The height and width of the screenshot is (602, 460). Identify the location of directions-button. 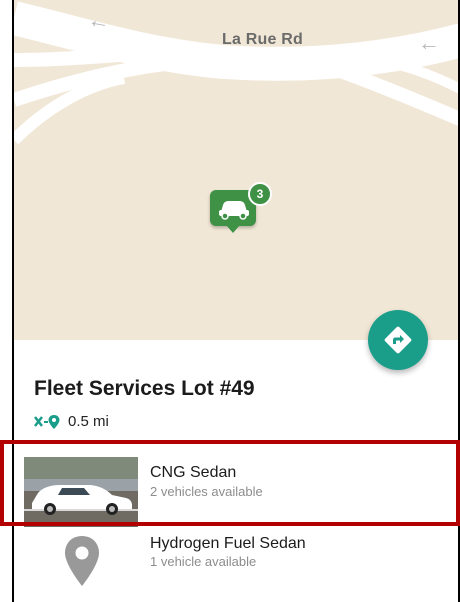
(398, 340).